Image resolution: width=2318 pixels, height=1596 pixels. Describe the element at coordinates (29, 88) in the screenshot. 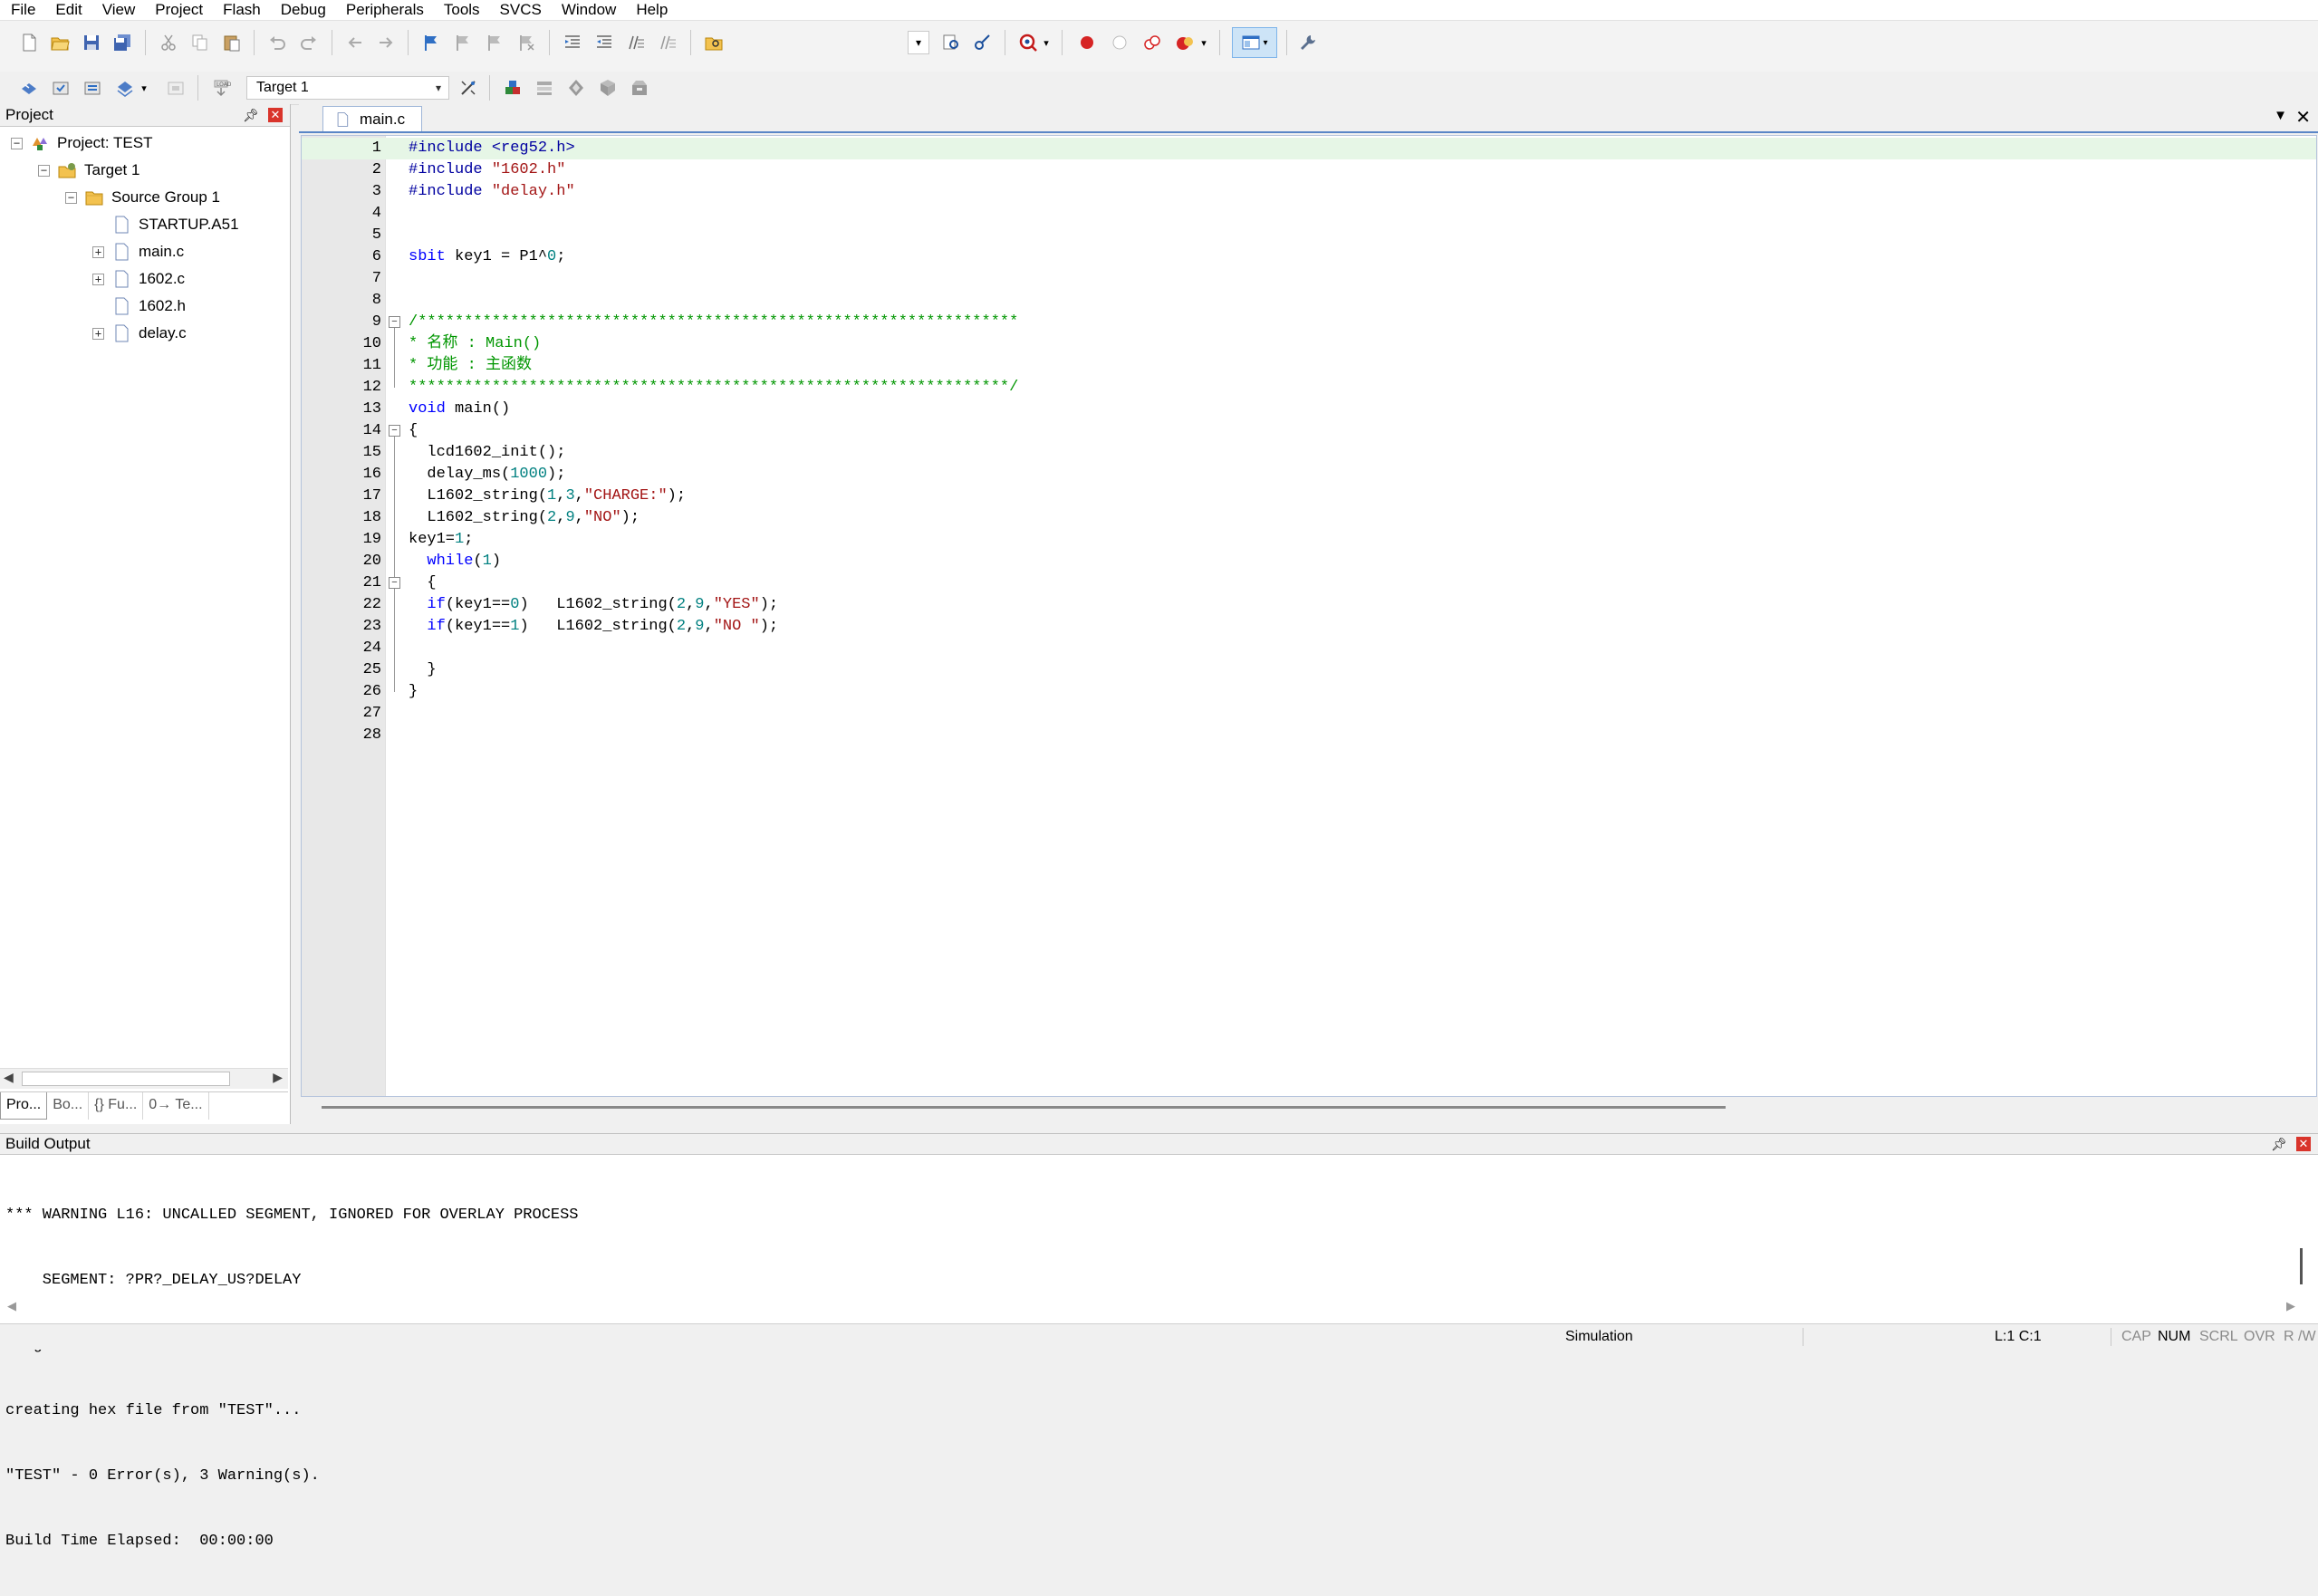

I see `translate-icon` at that location.